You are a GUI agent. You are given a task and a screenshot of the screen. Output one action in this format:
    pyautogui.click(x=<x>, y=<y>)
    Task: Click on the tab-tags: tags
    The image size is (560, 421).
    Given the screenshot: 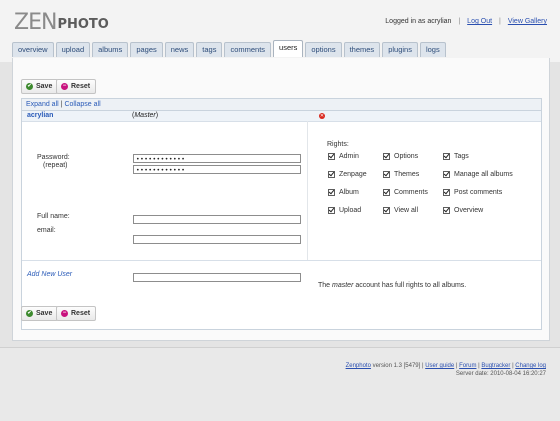 What is the action you would take?
    pyautogui.click(x=209, y=49)
    